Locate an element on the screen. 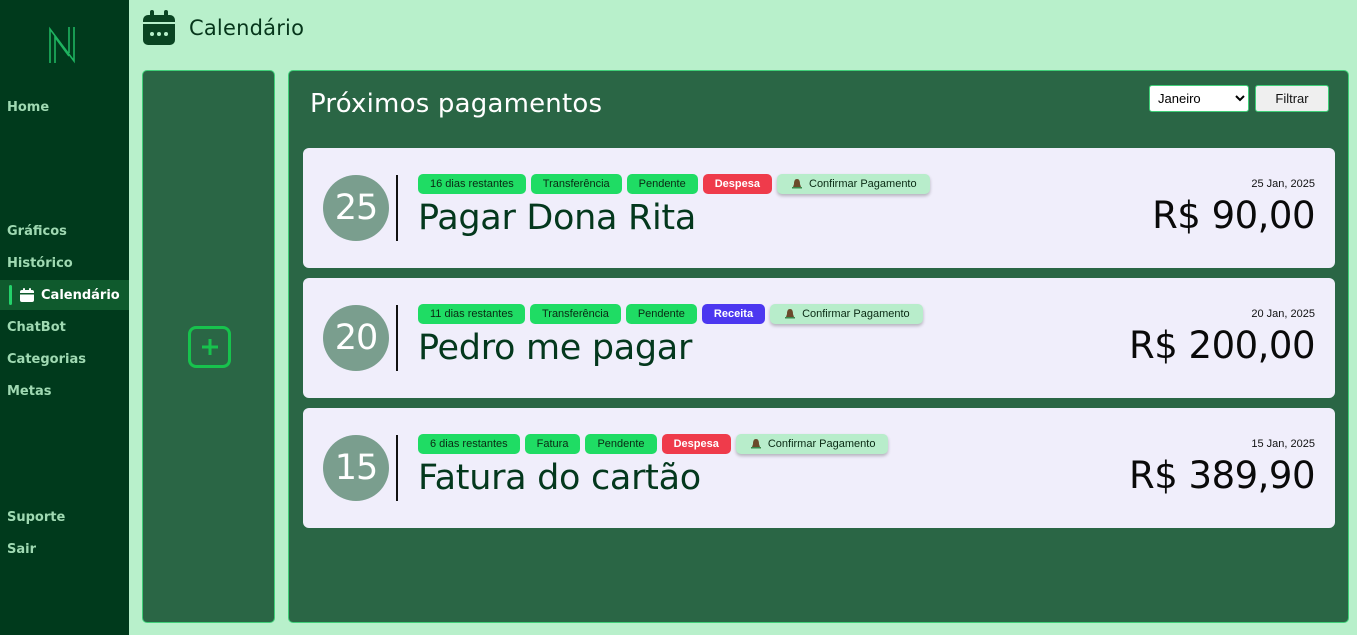 The width and height of the screenshot is (1357, 635). sidebar-item-sair: Sair is located at coordinates (64, 549).